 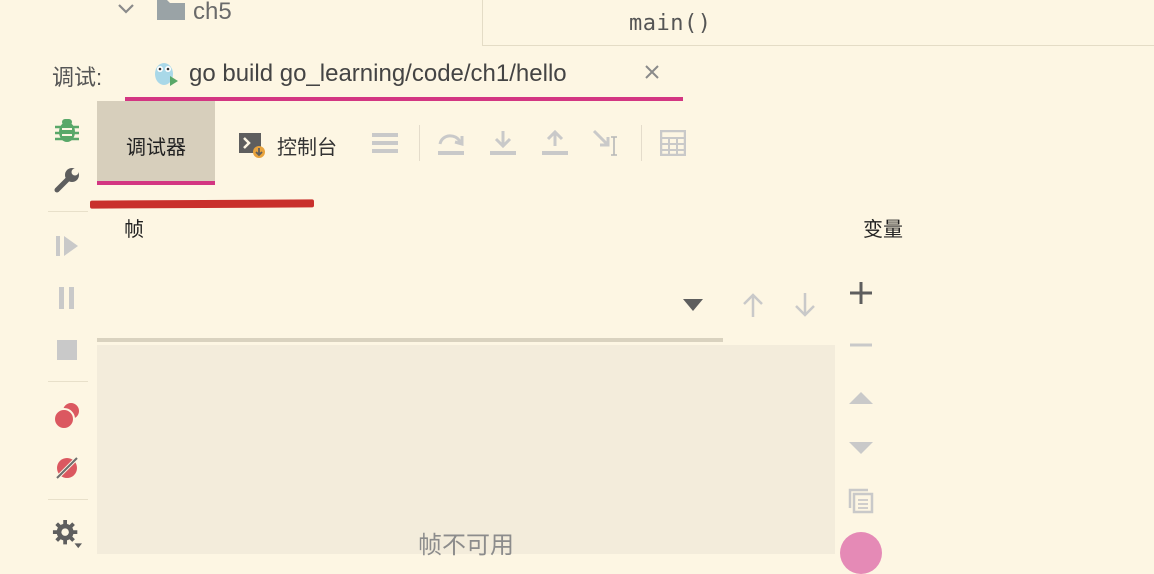 What do you see at coordinates (753, 305) in the screenshot?
I see `previous-frame-icon` at bounding box center [753, 305].